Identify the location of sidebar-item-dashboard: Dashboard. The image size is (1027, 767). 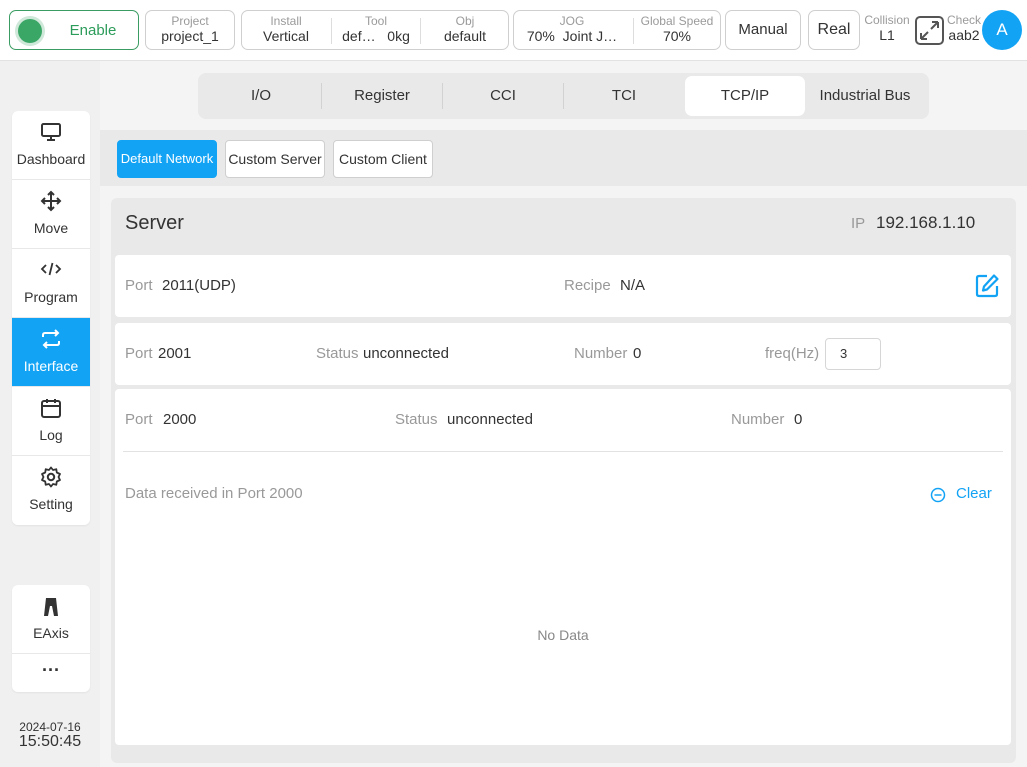
(51, 145).